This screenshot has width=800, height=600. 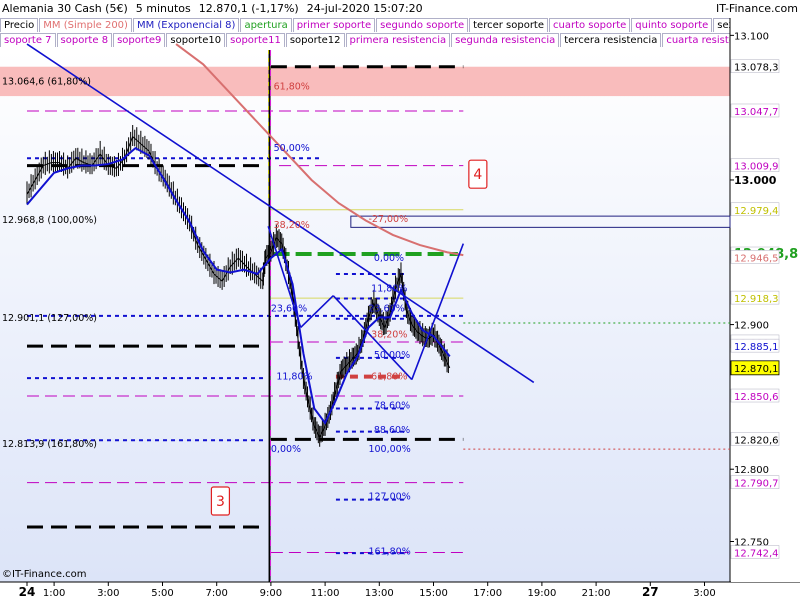 I want to click on x-tick-label-6: 11:00, so click(x=325, y=593).